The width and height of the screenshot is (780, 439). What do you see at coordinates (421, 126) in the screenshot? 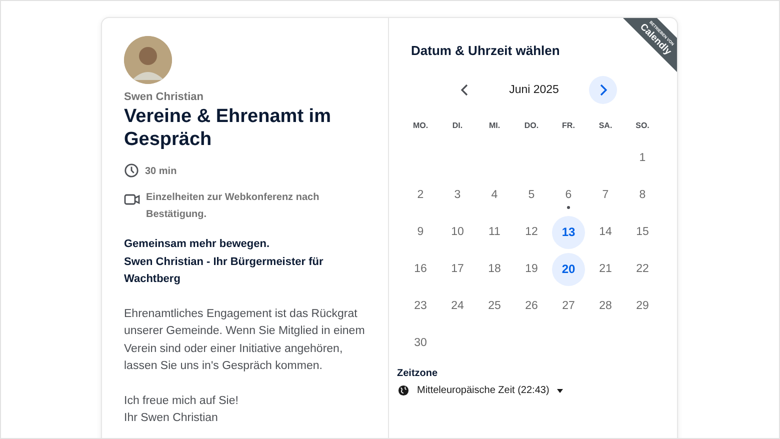
I see `weekday-label: MO.` at bounding box center [421, 126].